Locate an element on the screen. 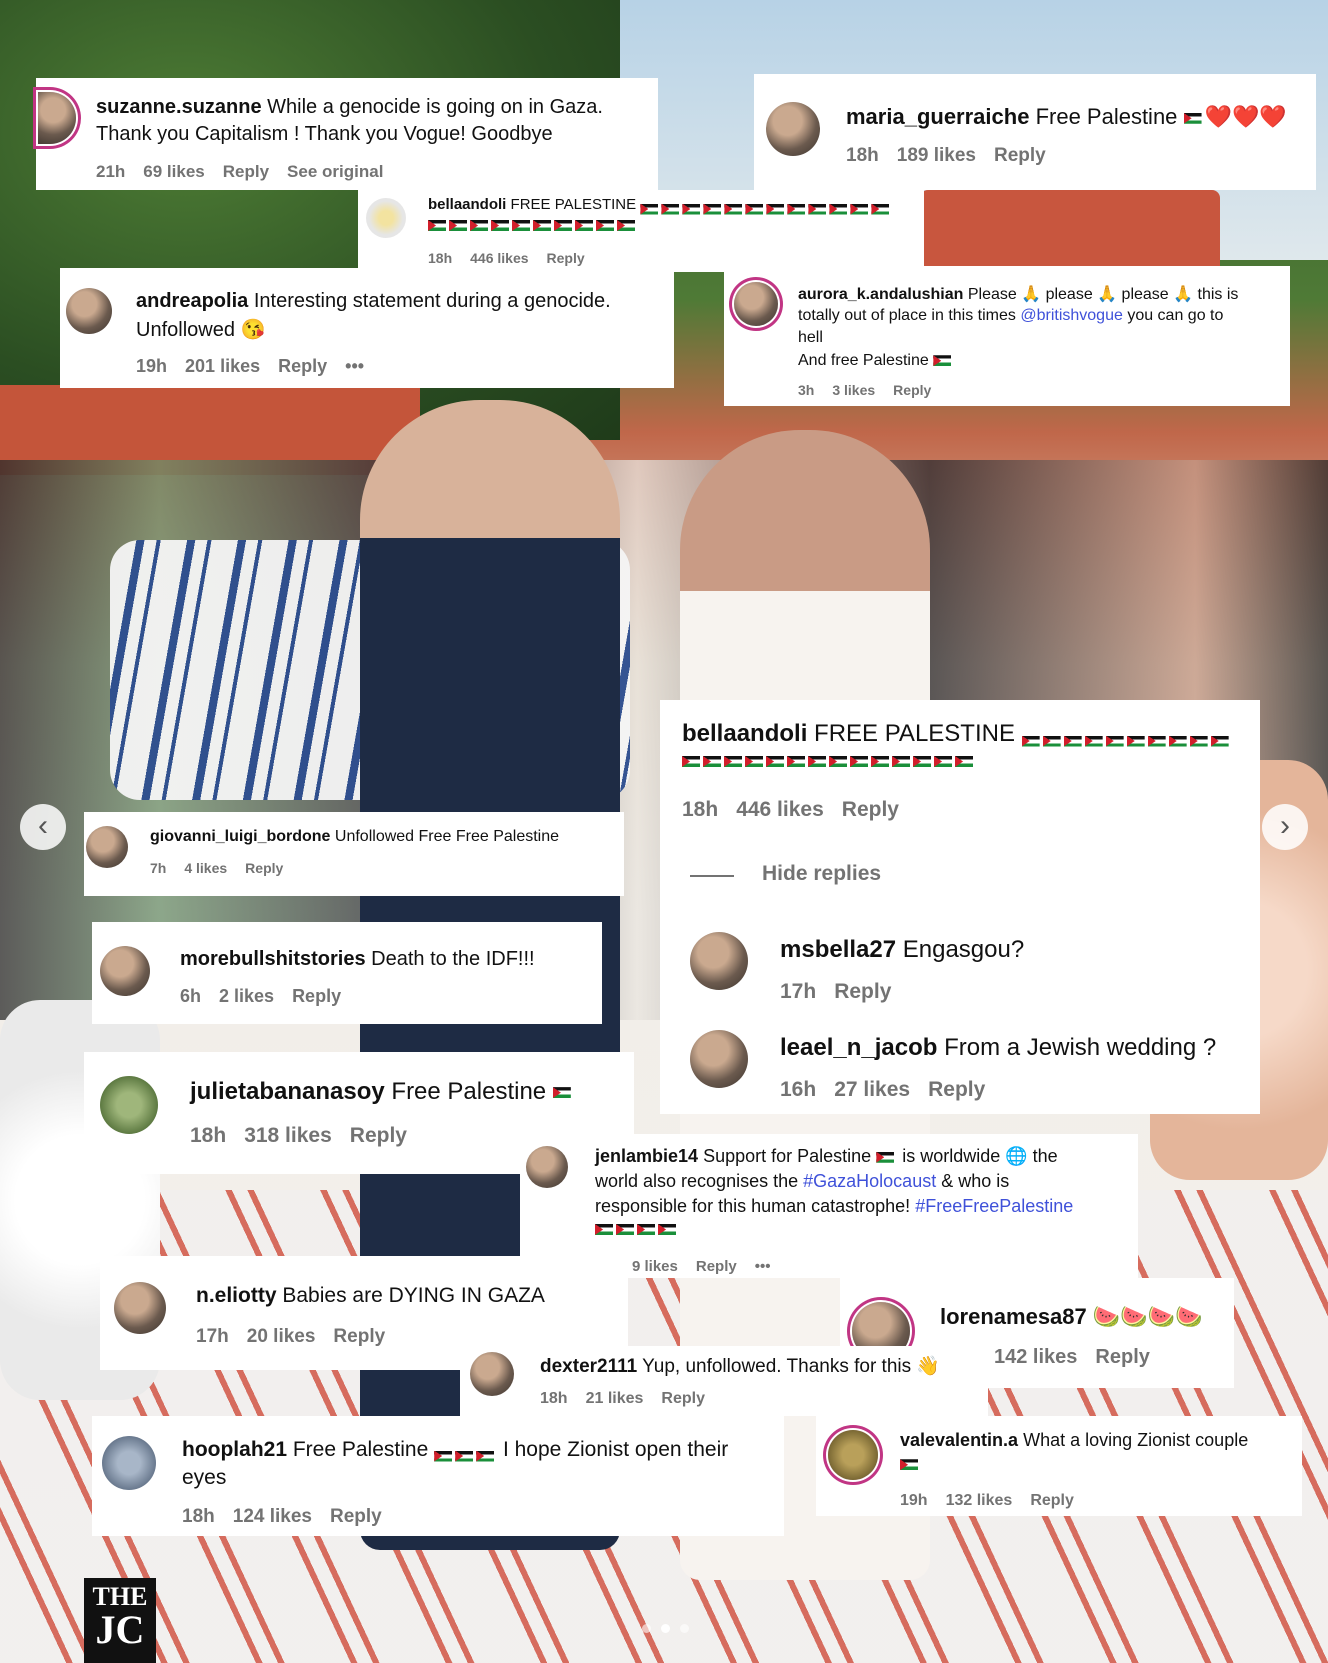 The width and height of the screenshot is (1328, 1663). comment-text: & who is is located at coordinates (975, 1181).